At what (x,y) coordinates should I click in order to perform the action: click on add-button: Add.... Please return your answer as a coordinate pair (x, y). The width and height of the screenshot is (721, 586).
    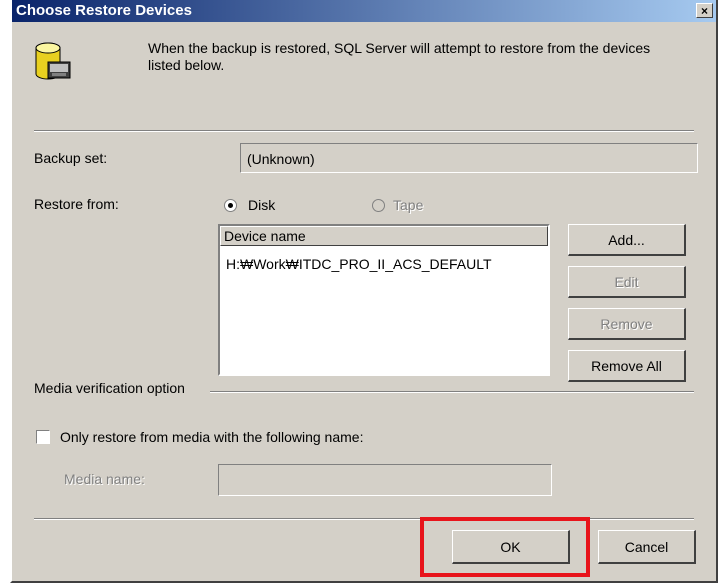
    Looking at the image, I should click on (627, 240).